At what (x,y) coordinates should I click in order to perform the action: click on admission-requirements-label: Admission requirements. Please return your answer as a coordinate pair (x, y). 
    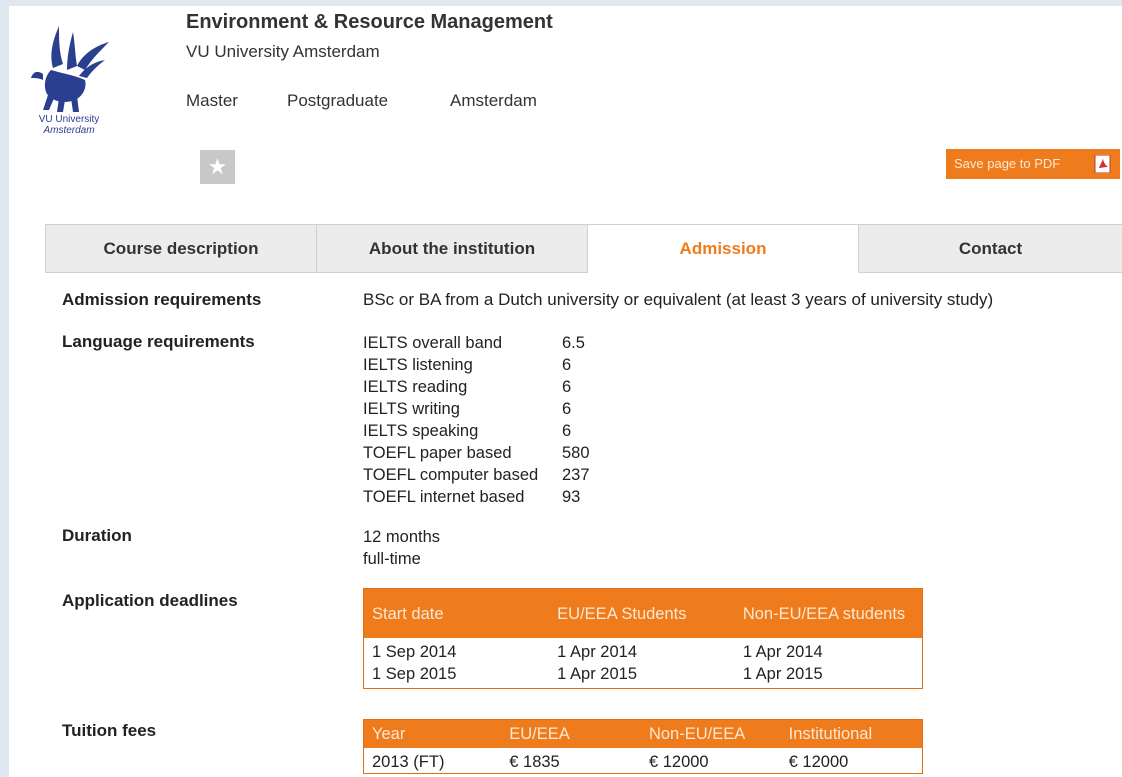
    Looking at the image, I should click on (162, 299).